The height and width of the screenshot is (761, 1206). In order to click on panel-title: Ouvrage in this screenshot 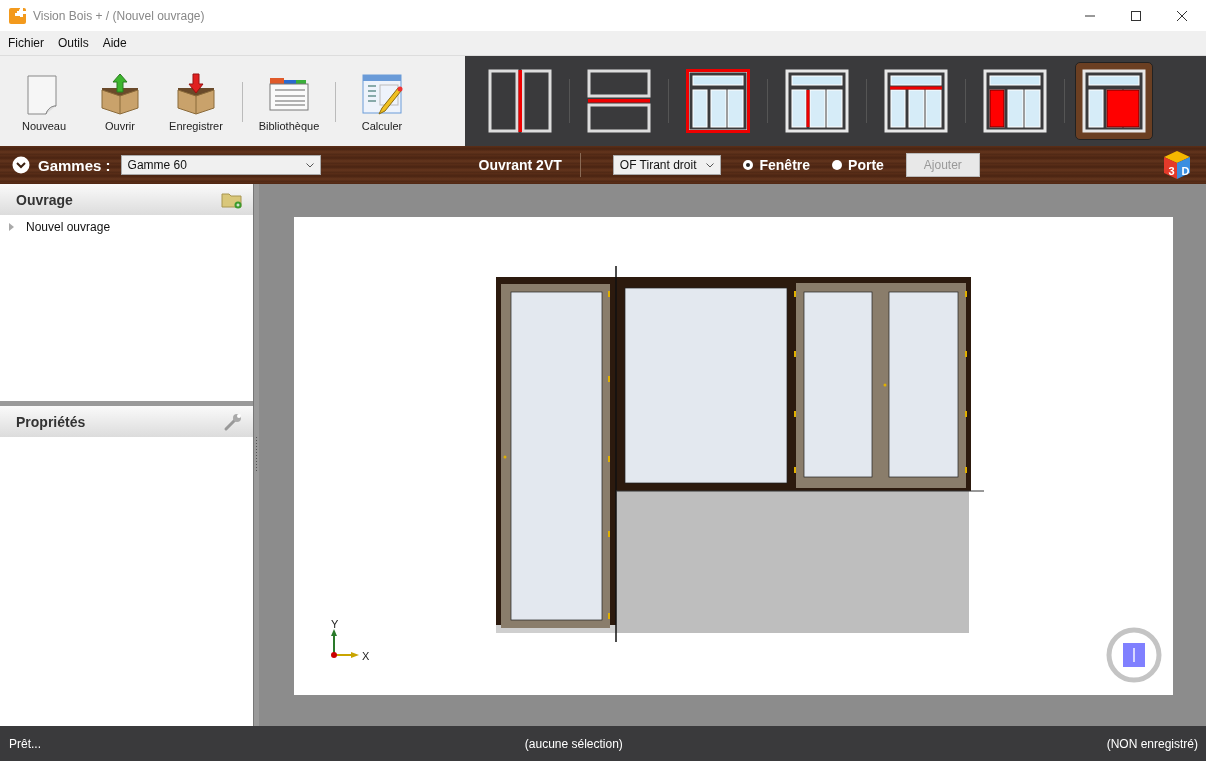, I will do `click(44, 199)`.